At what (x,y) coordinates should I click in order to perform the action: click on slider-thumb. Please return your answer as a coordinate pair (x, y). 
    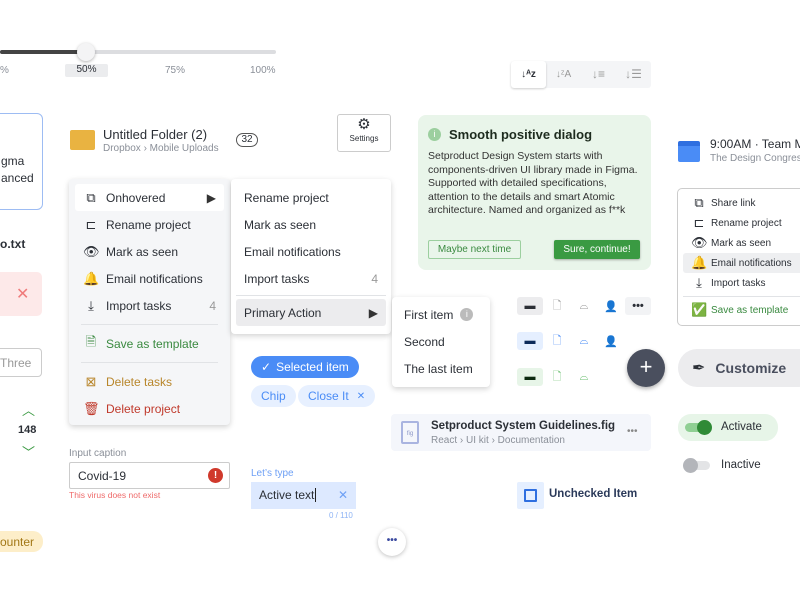
    Looking at the image, I should click on (86, 52).